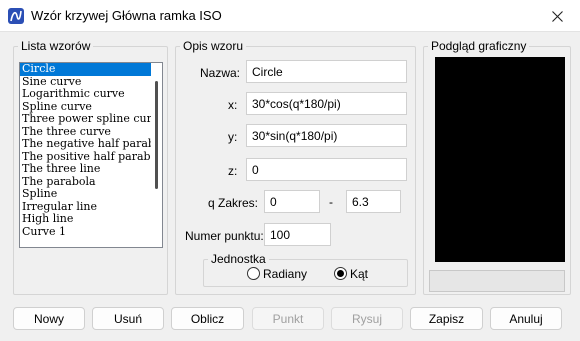 The width and height of the screenshot is (580, 341). Describe the element at coordinates (233, 105) in the screenshot. I see `x-label: x:` at that location.